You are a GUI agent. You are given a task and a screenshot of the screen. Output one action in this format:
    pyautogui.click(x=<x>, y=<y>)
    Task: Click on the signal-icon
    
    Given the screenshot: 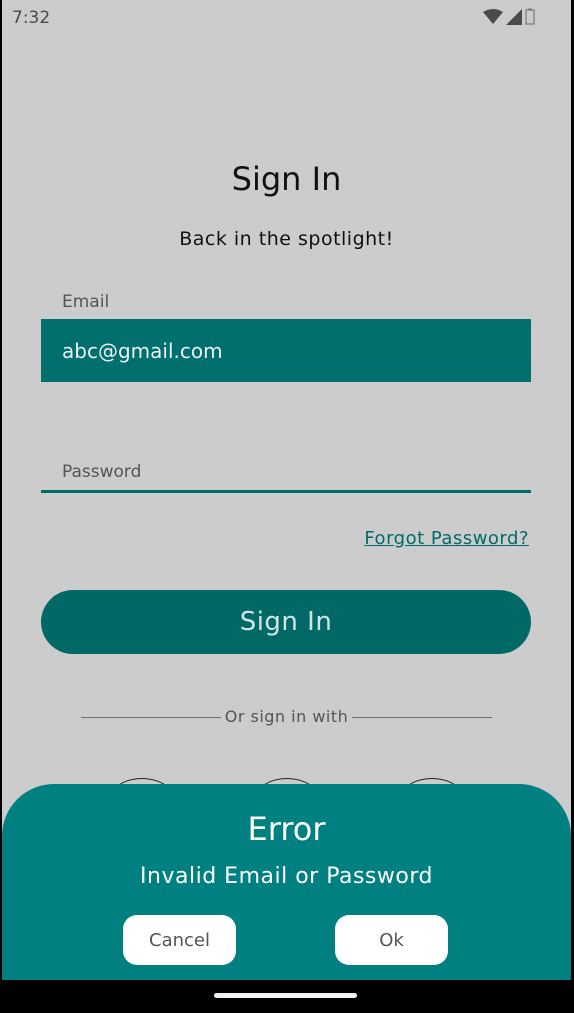 What is the action you would take?
    pyautogui.click(x=514, y=16)
    